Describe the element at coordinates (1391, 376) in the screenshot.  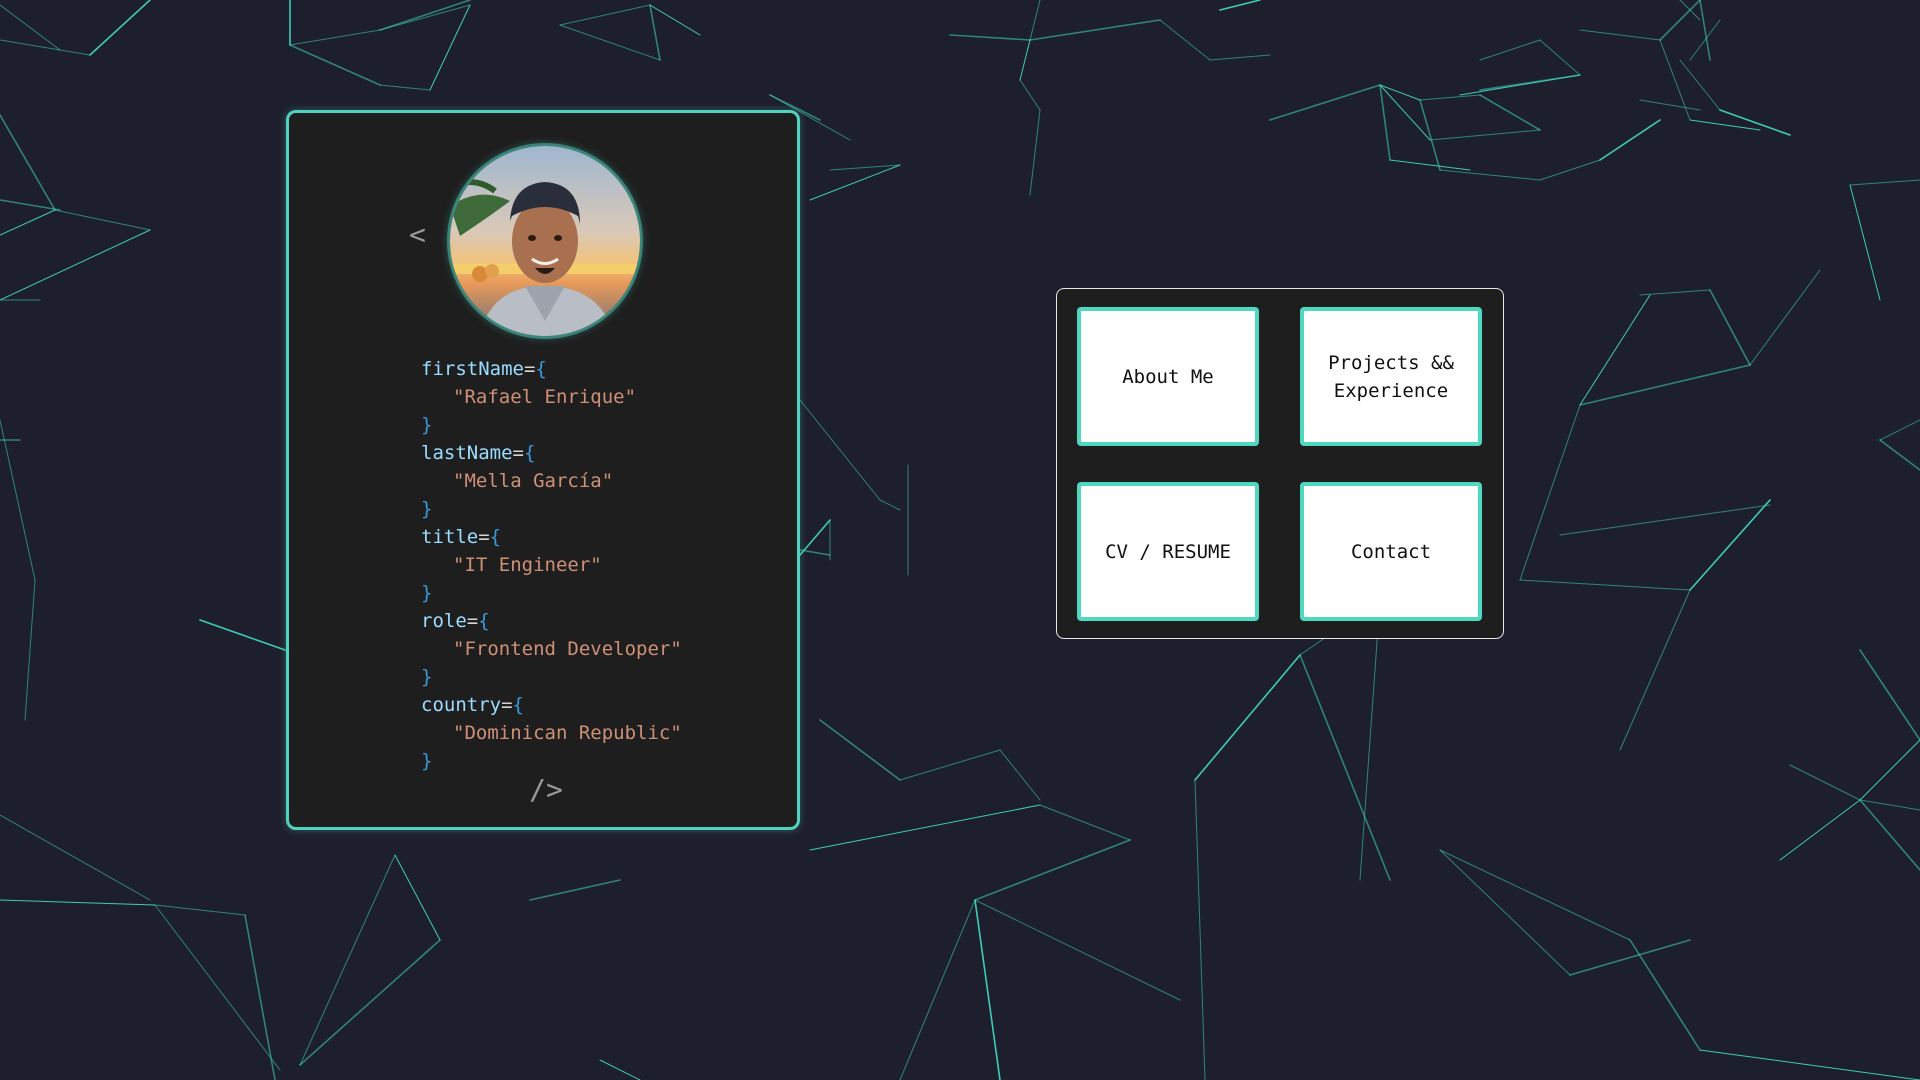
I see `projects-experience-button: Projects && Experience` at that location.